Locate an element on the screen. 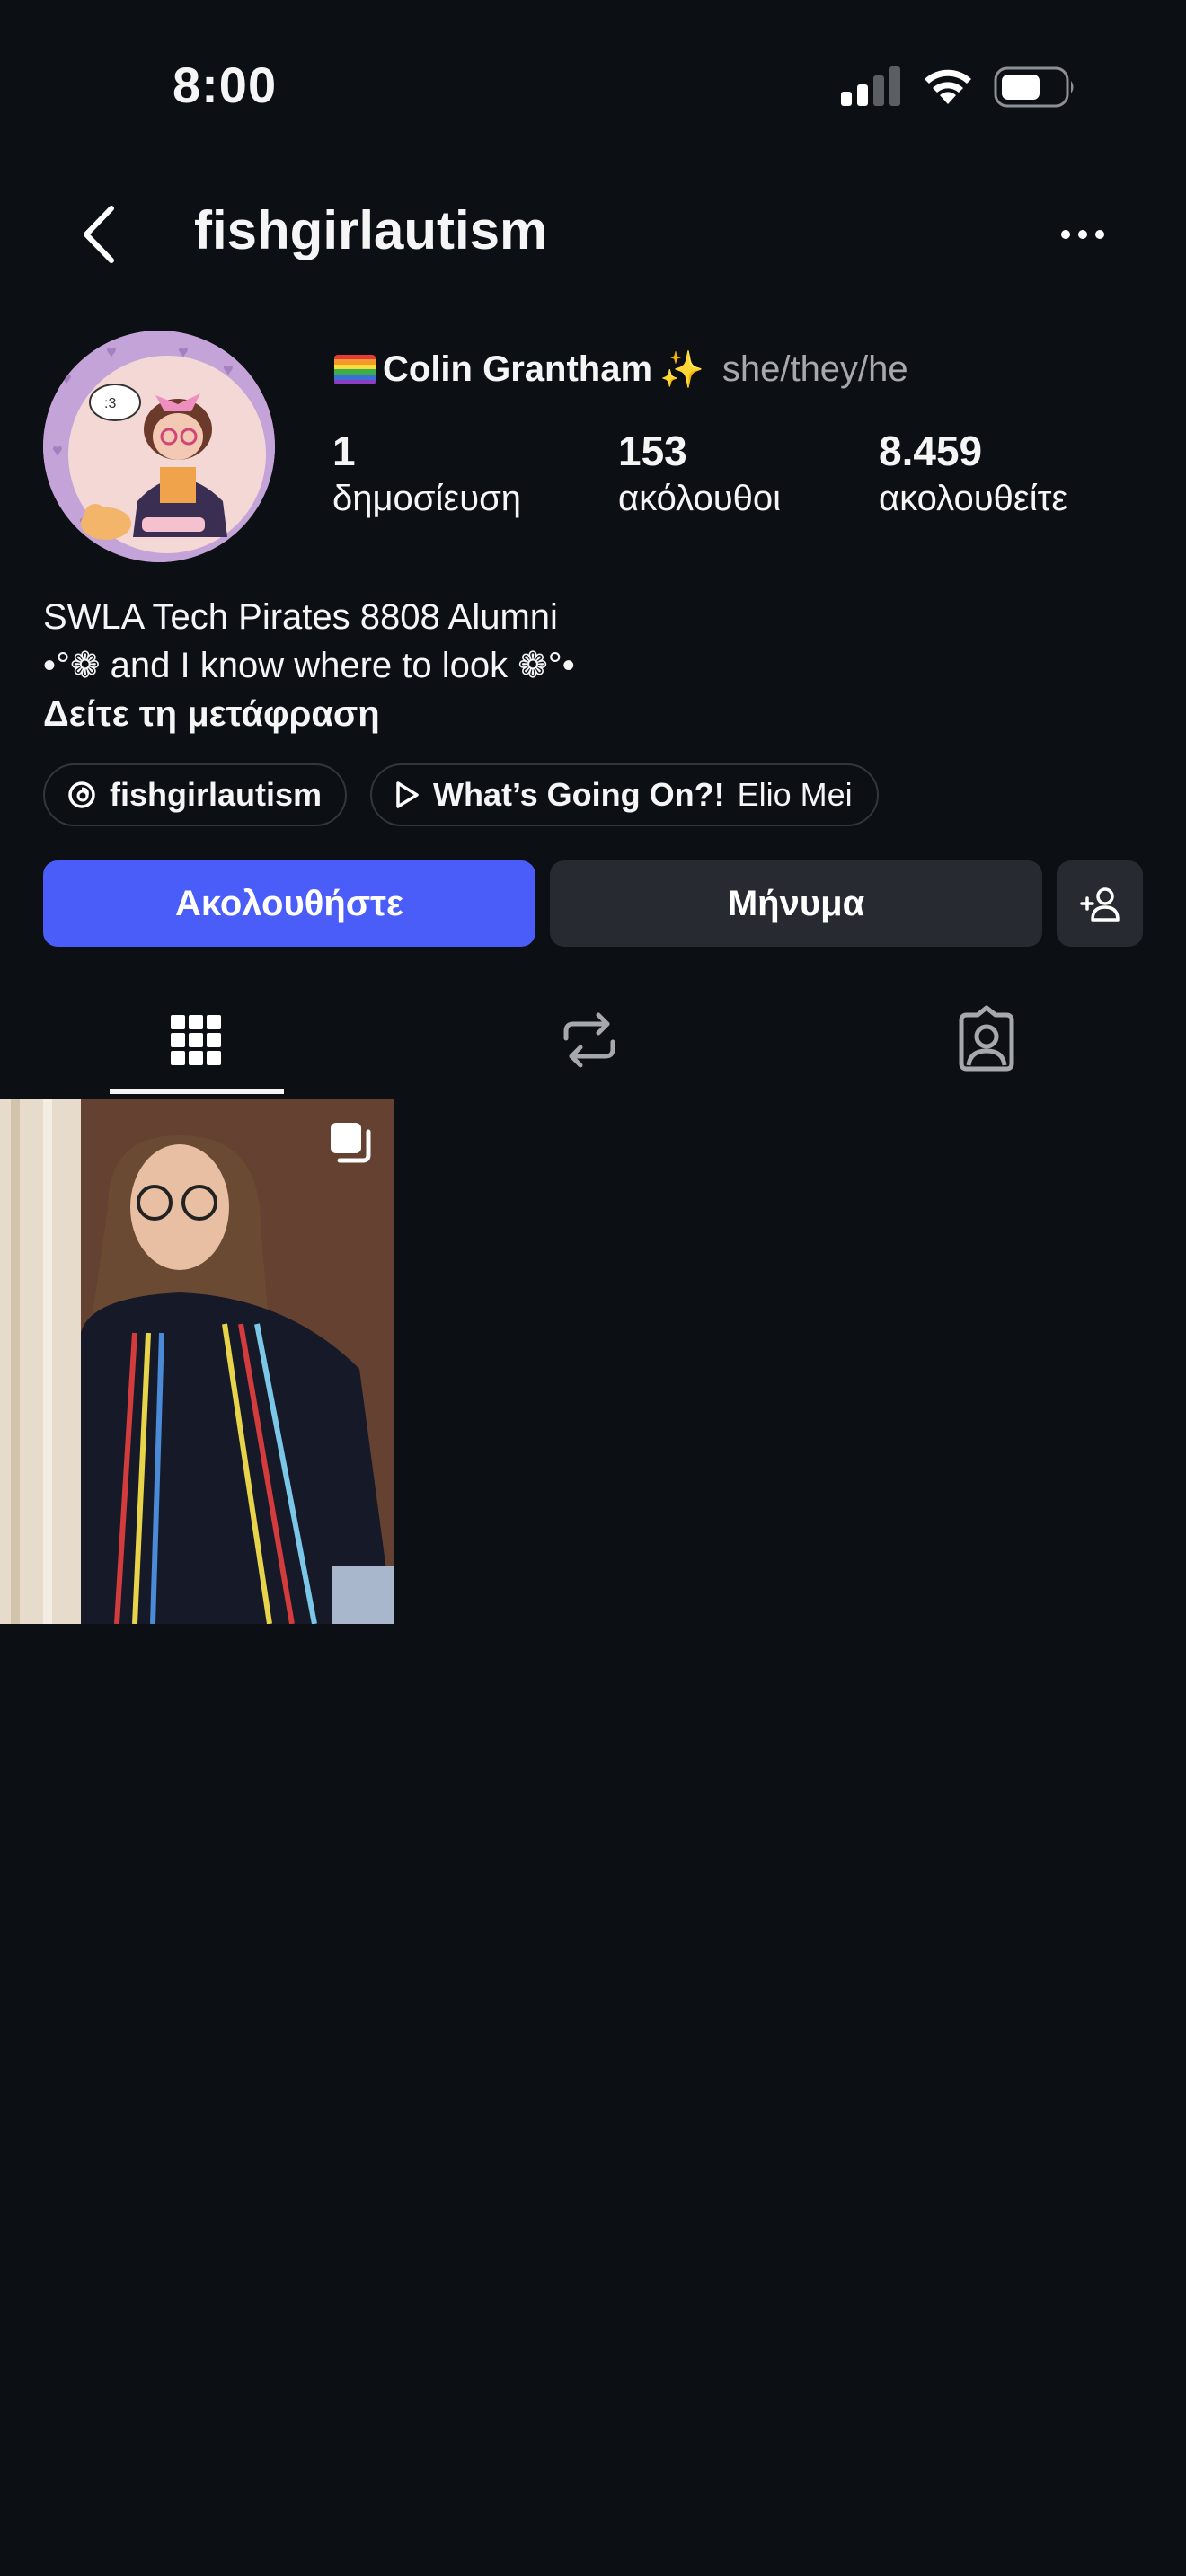 The height and width of the screenshot is (2576, 1186). stat-followers-value: 153 is located at coordinates (652, 451).